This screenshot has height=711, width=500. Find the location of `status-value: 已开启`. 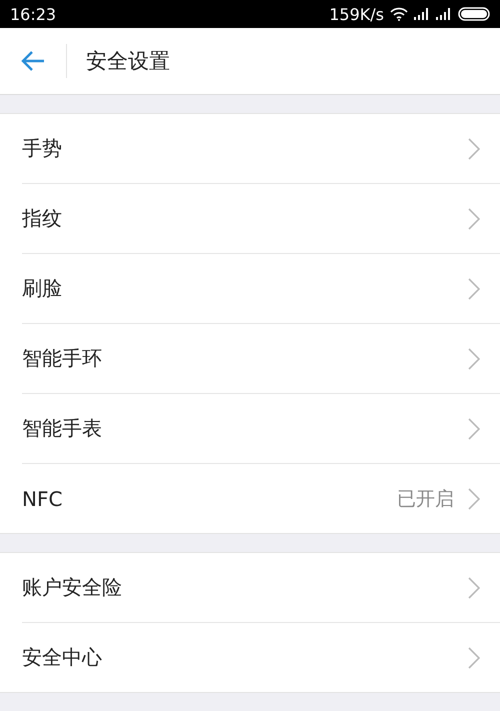

status-value: 已开启 is located at coordinates (425, 499).